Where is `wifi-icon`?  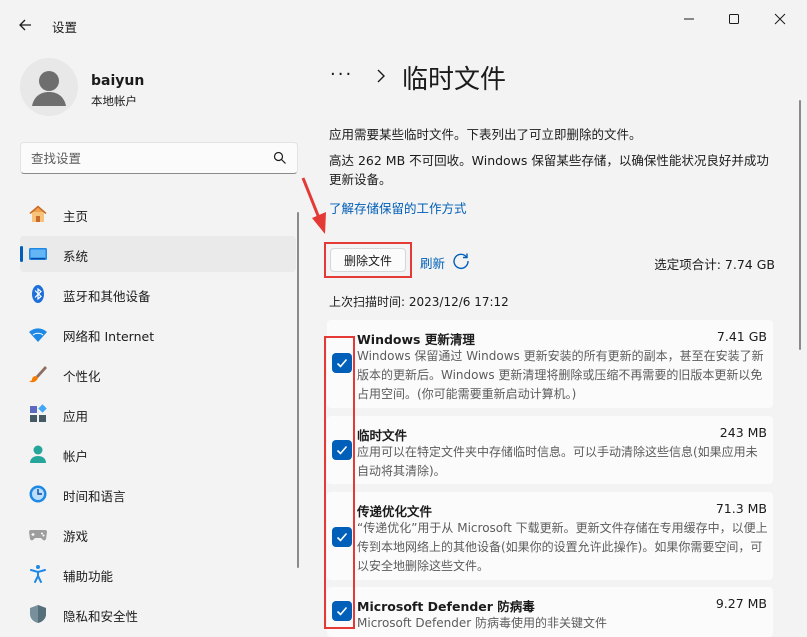
wifi-icon is located at coordinates (38, 335).